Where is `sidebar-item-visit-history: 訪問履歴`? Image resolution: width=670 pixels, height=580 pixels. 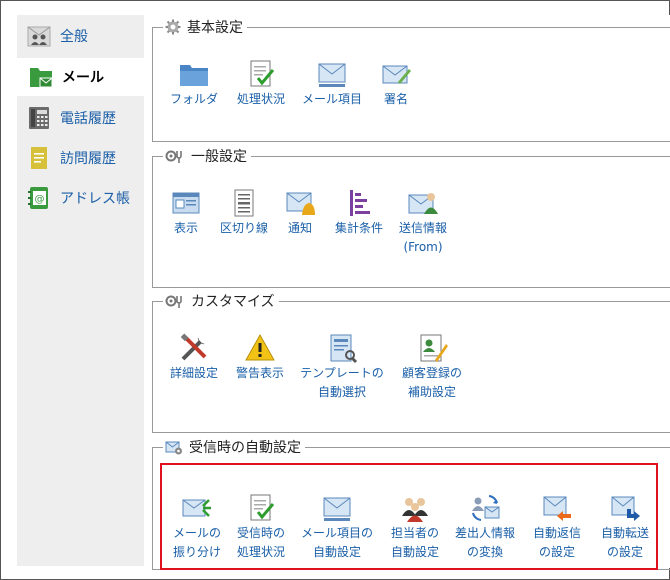
sidebar-item-visit-history: 訪問履歴 is located at coordinates (79, 158).